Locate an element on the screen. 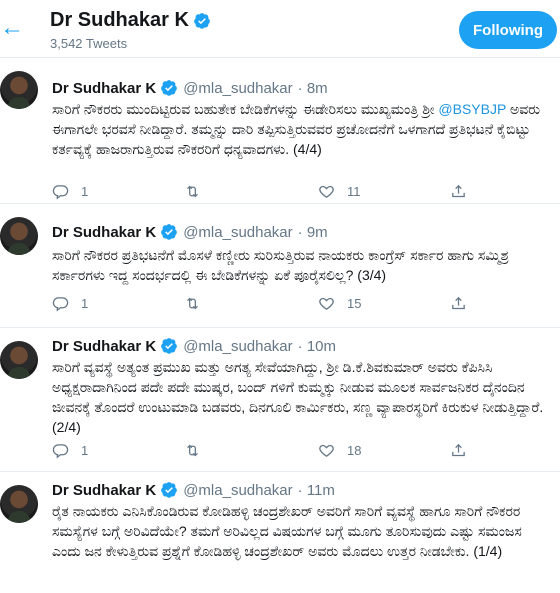  tweet-header: Dr Sudhakar K @mla_sudhakar · 11m is located at coordinates (193, 490).